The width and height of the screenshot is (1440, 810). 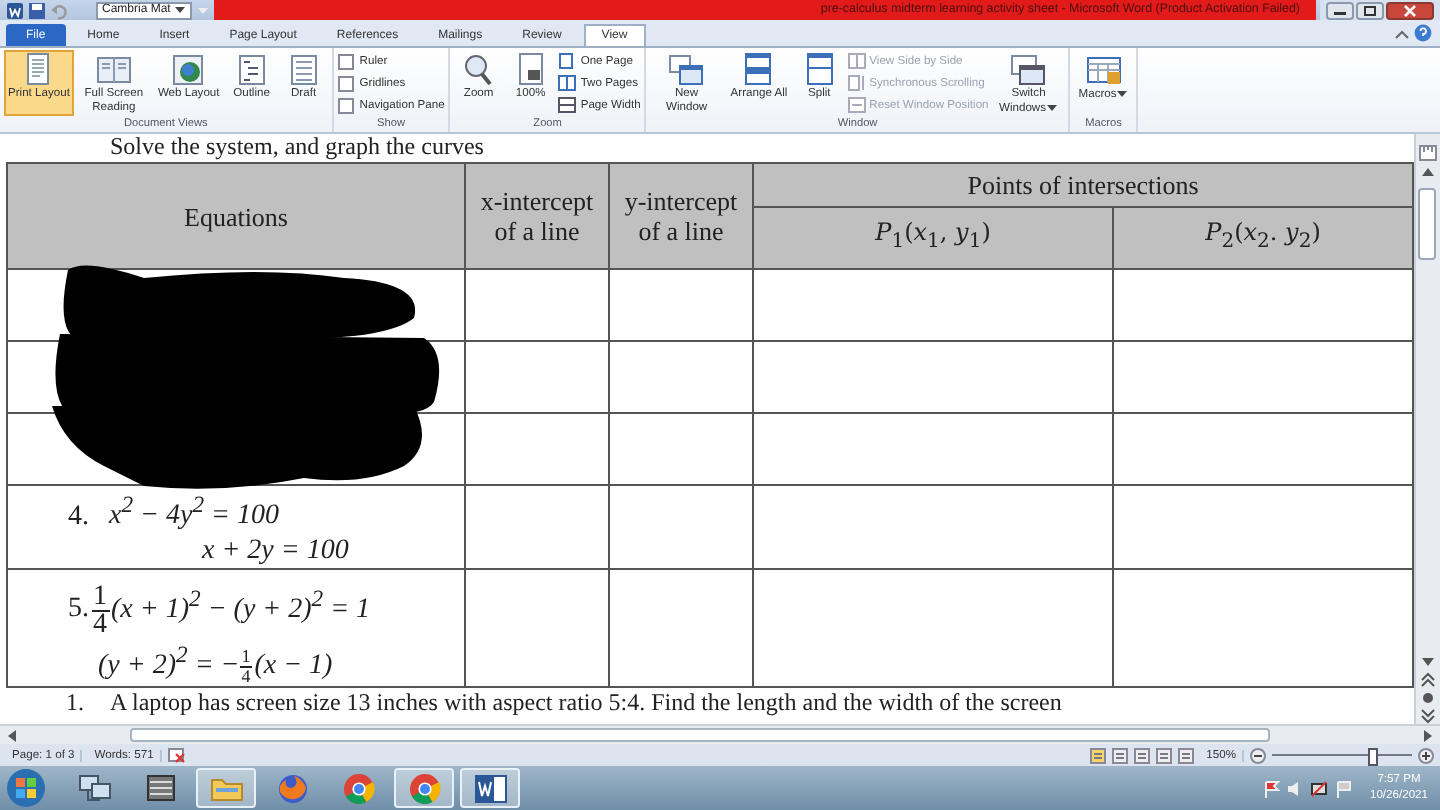 What do you see at coordinates (1428, 172) in the screenshot?
I see `scroll-up-icon` at bounding box center [1428, 172].